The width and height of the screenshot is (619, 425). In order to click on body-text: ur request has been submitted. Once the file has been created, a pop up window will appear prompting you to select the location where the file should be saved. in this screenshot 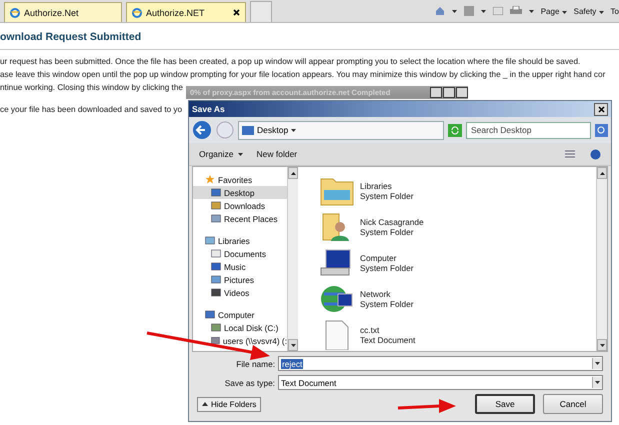, I will do `click(290, 62)`.